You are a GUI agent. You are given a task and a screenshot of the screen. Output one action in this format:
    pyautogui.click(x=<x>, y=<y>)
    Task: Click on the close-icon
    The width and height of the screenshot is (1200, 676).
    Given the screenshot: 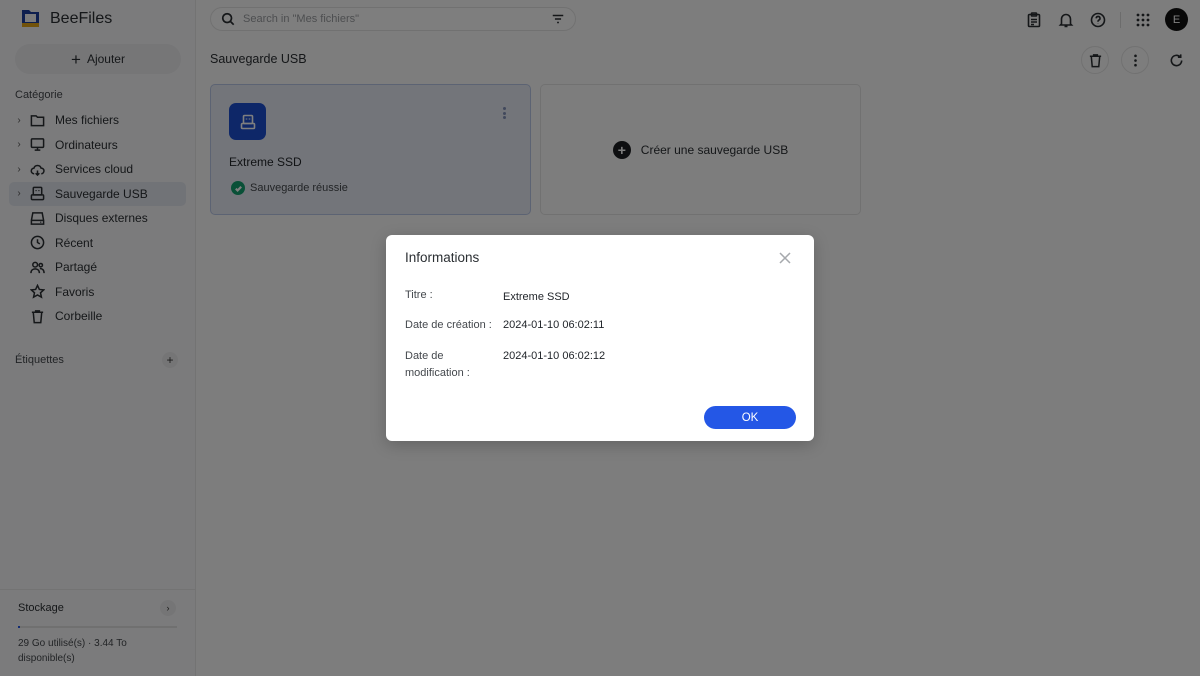 What is the action you would take?
    pyautogui.click(x=785, y=258)
    